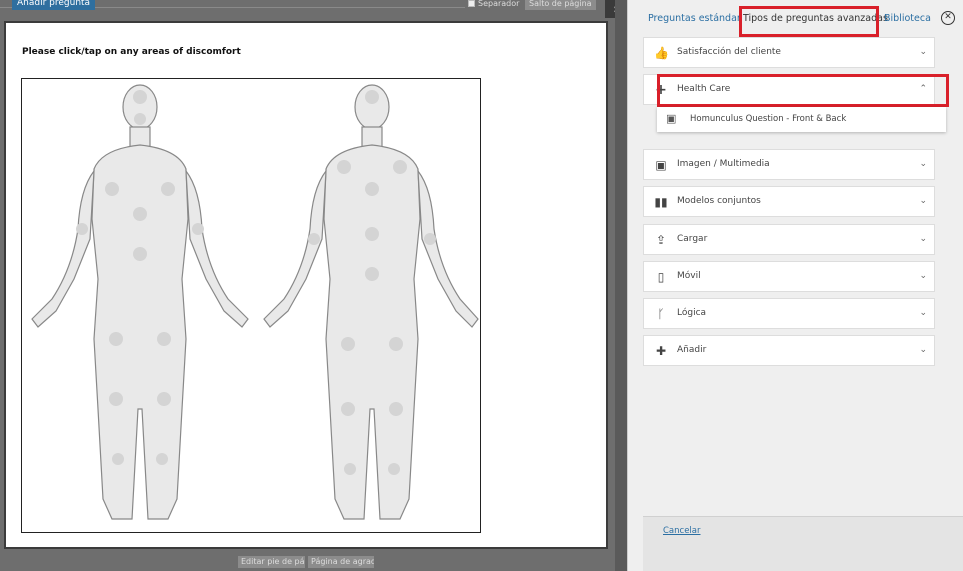 The height and width of the screenshot is (571, 963). What do you see at coordinates (499, 4) in the screenshot?
I see `separator-label: Separador` at bounding box center [499, 4].